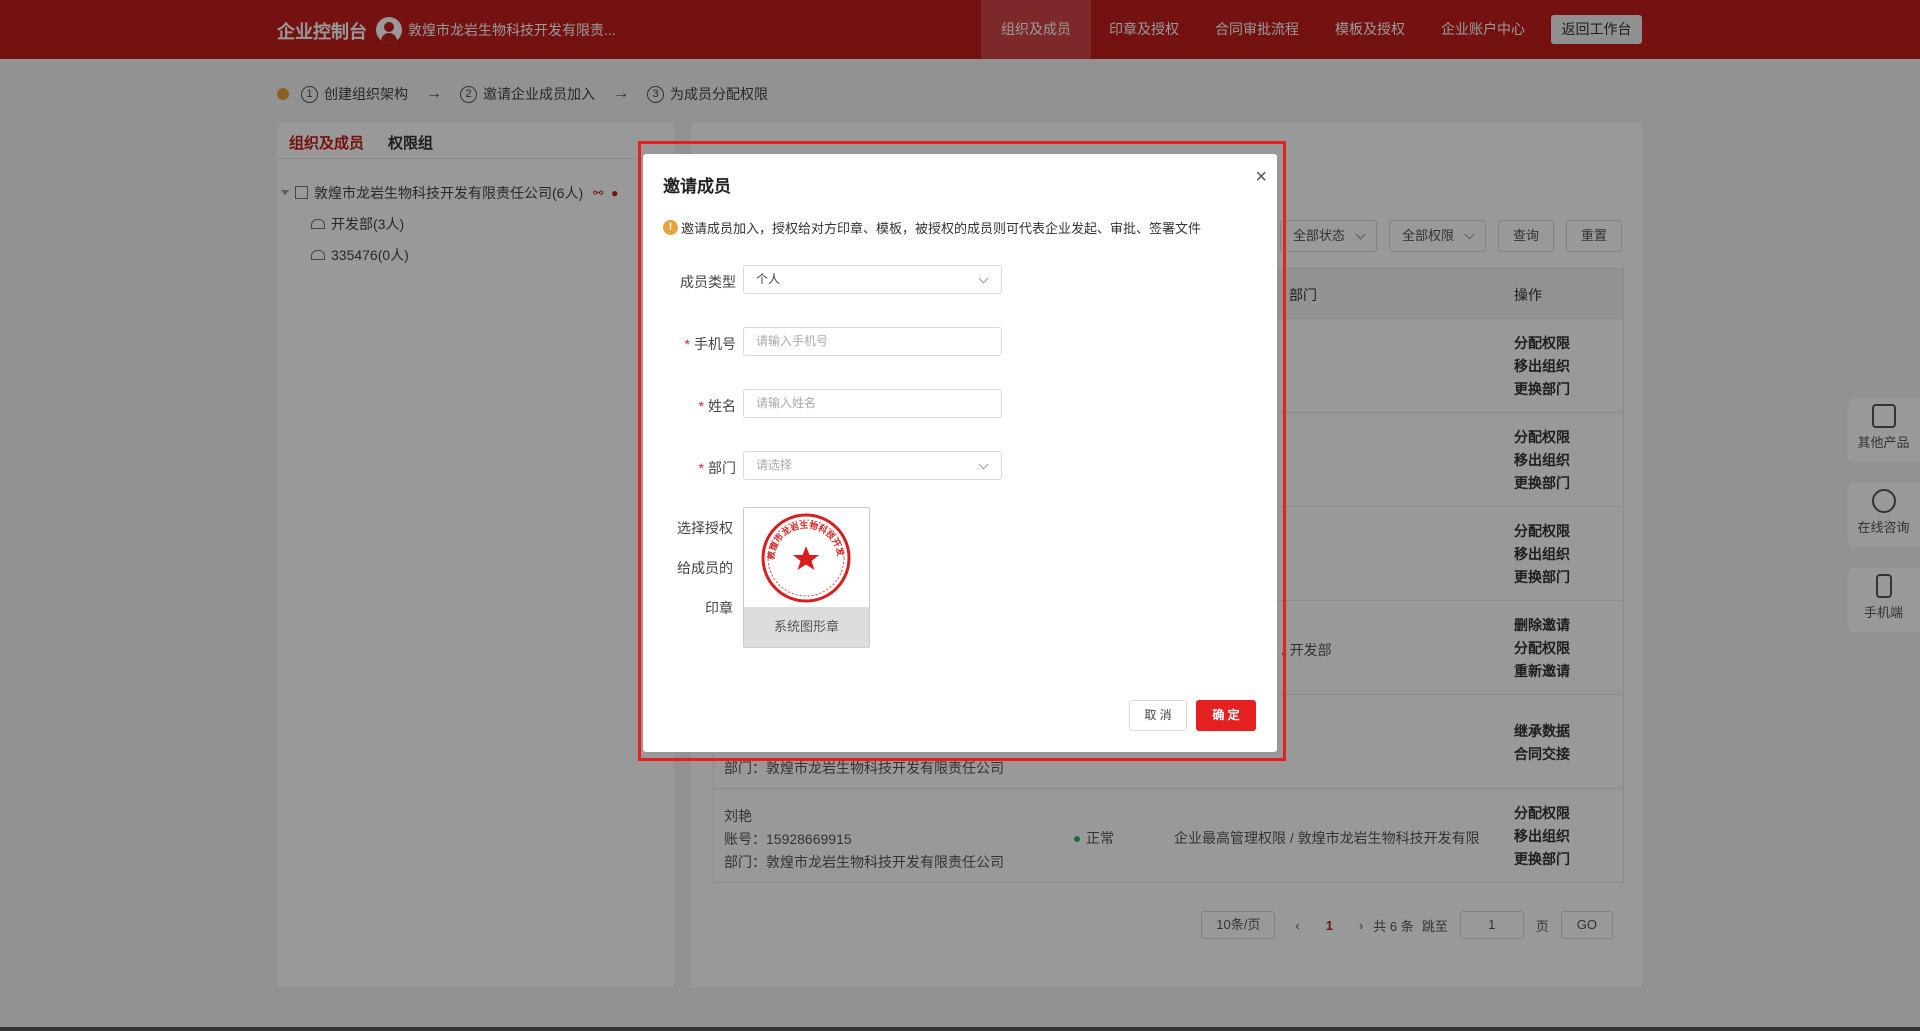 This screenshot has width=1920, height=1031. What do you see at coordinates (708, 282) in the screenshot?
I see `member-type-label: 成员类型` at bounding box center [708, 282].